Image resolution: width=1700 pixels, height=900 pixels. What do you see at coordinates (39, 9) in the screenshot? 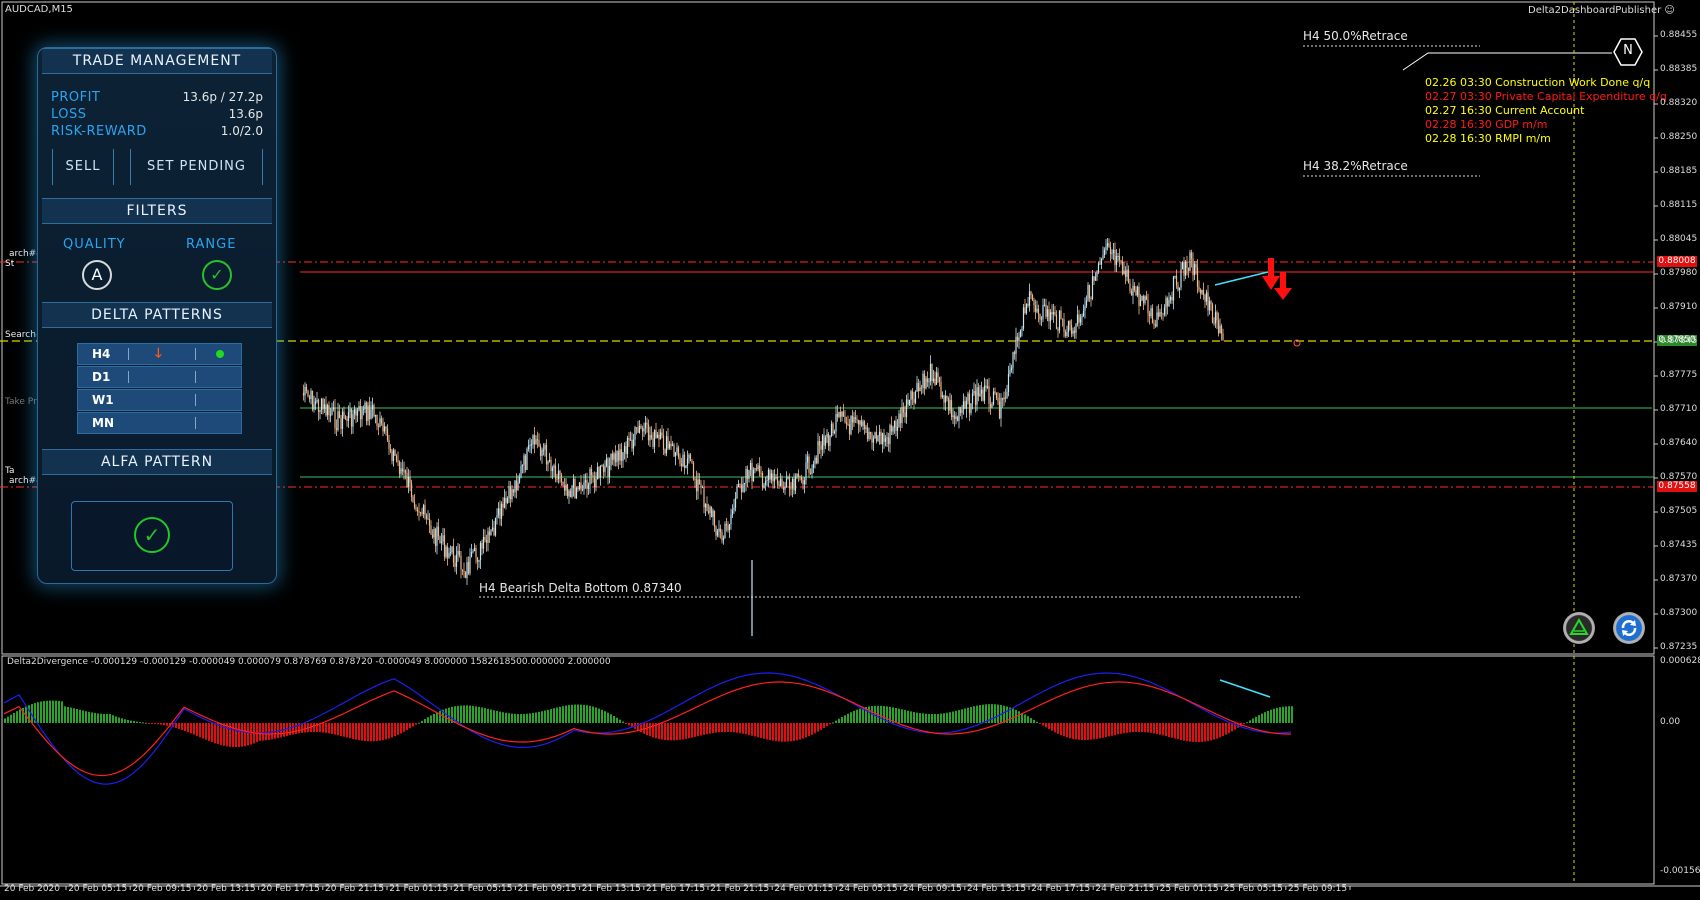
I see `symbol-title: AUDCAD,M15` at bounding box center [39, 9].